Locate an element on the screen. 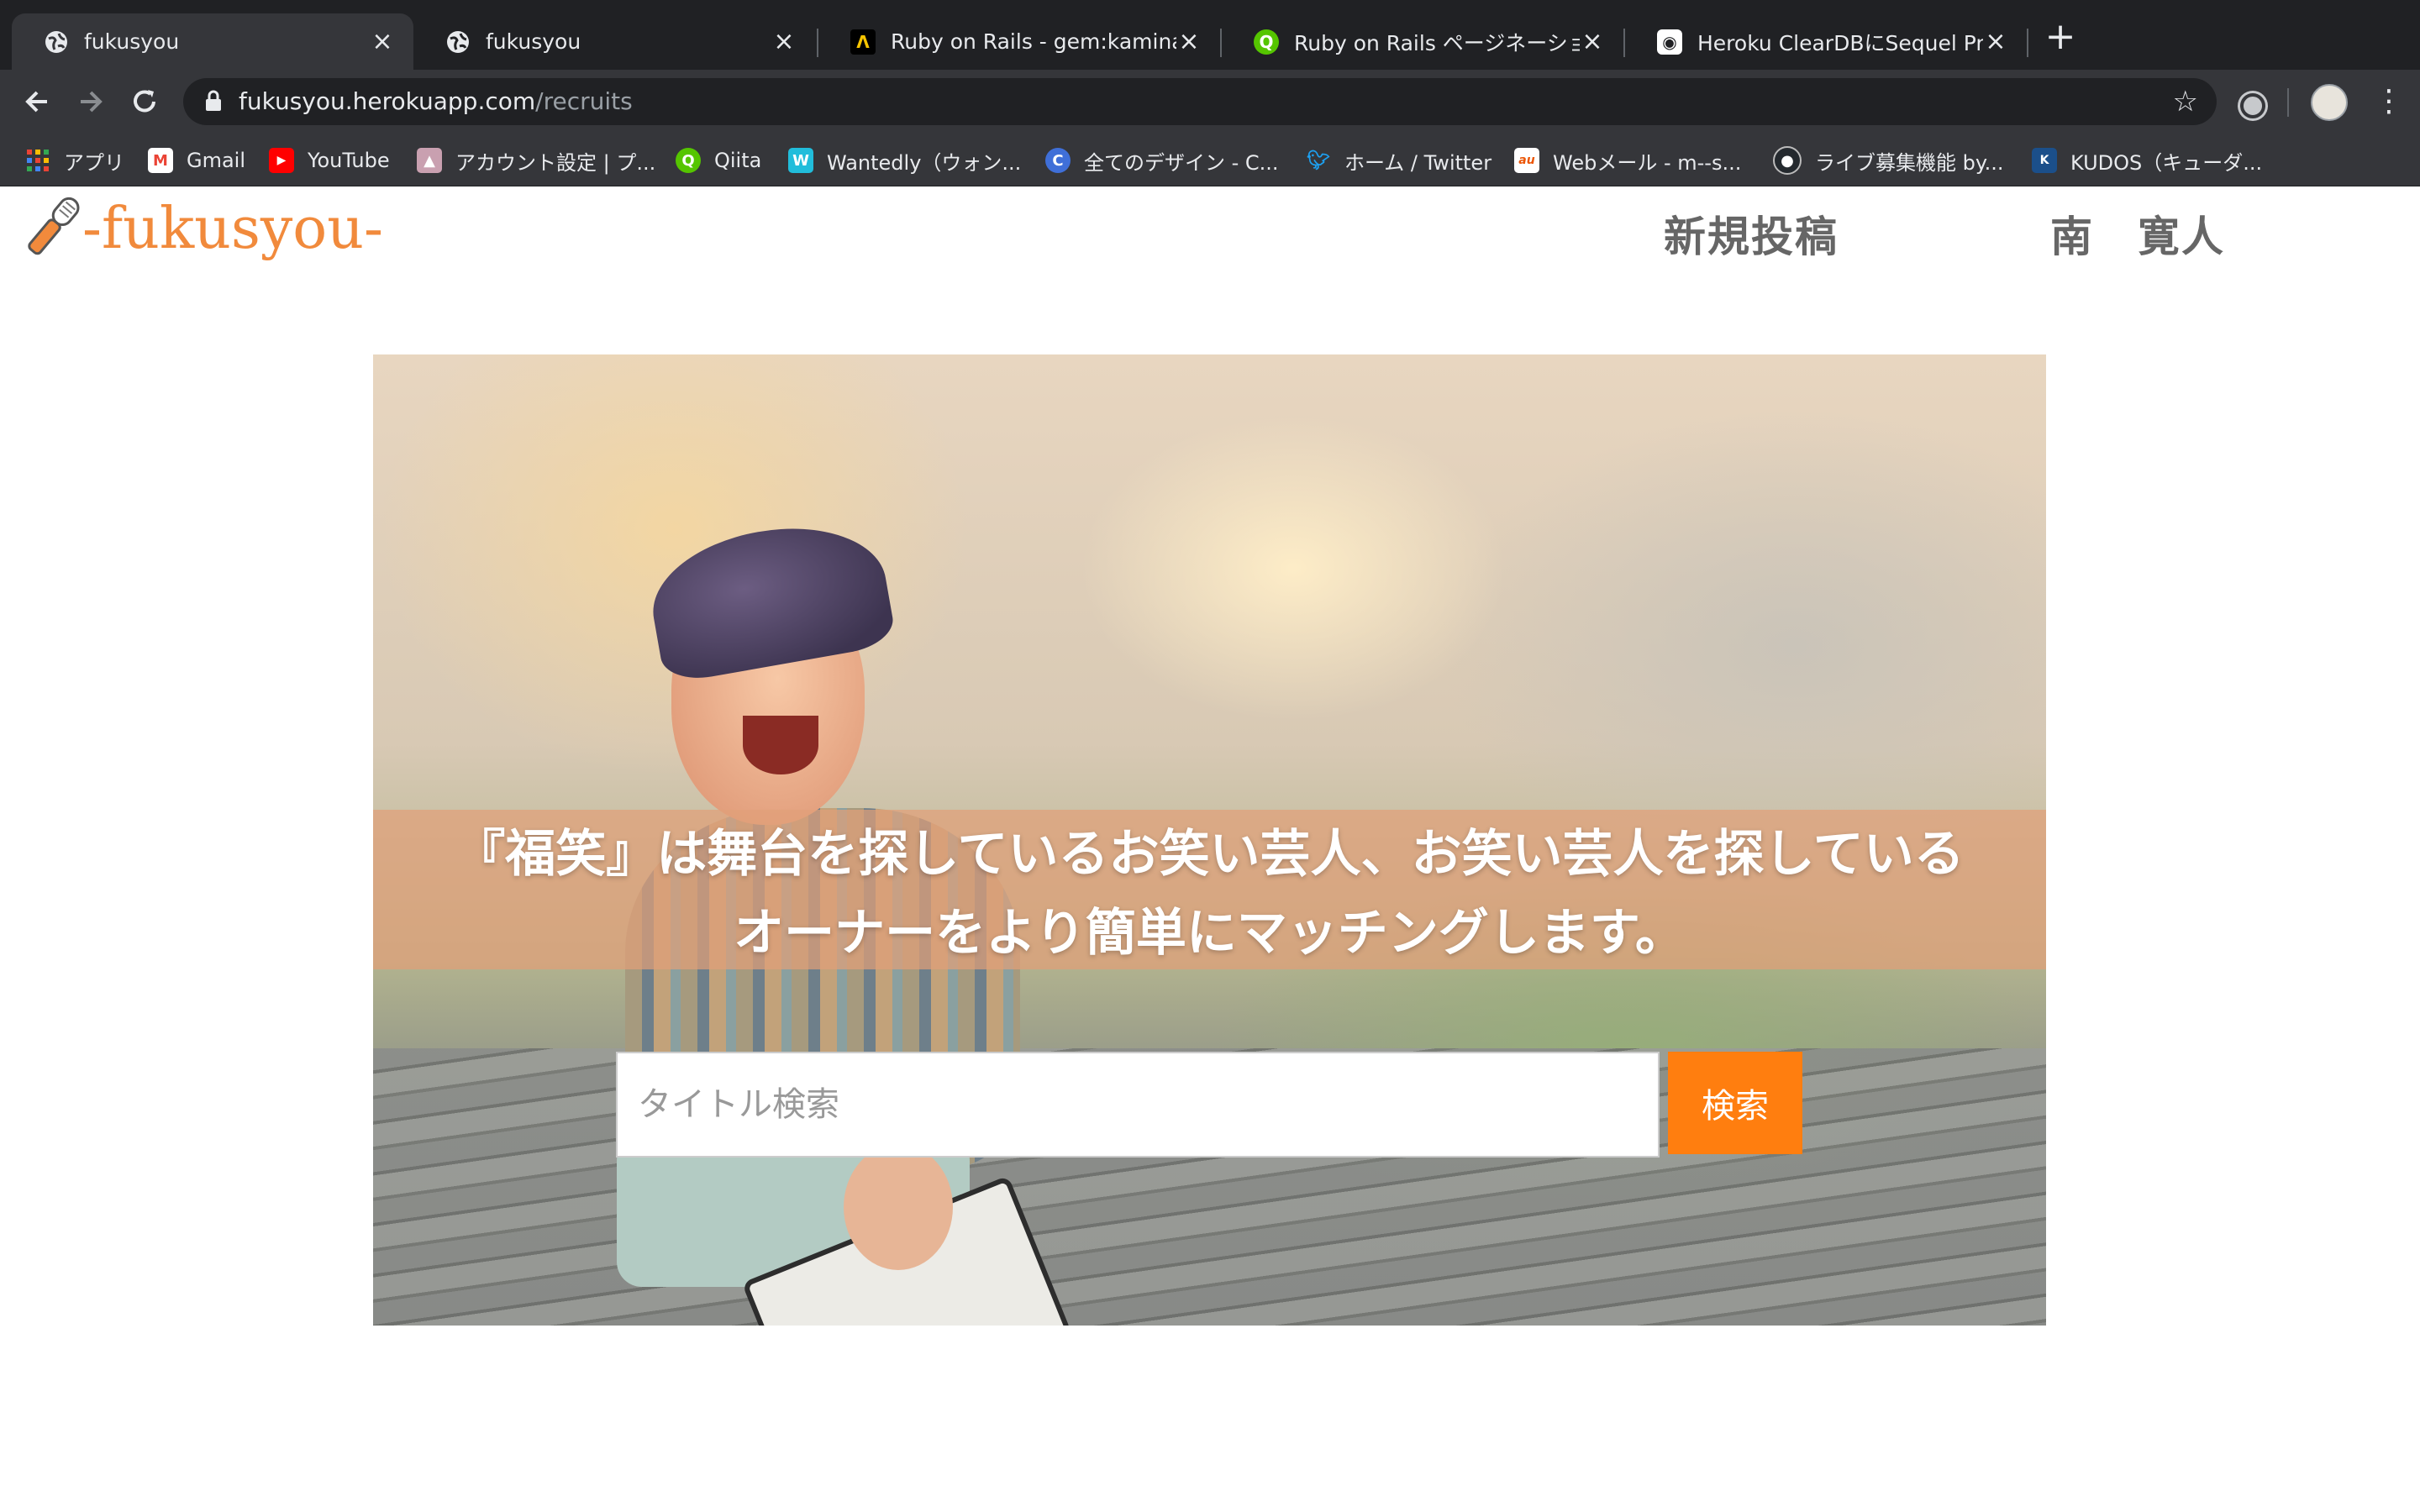 The width and height of the screenshot is (2420, 1512). gmail-icon: M is located at coordinates (161, 160).